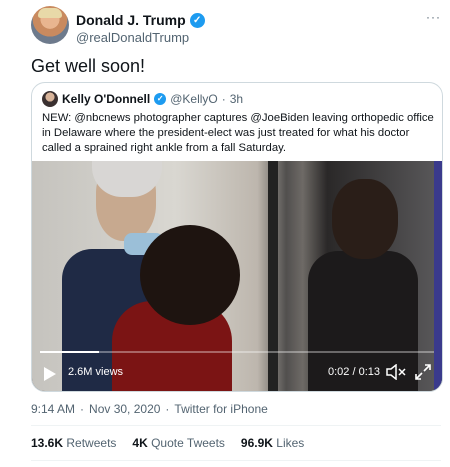 The height and width of the screenshot is (467, 450). What do you see at coordinates (96, 372) in the screenshot?
I see `video-view-count: 2.6M views` at bounding box center [96, 372].